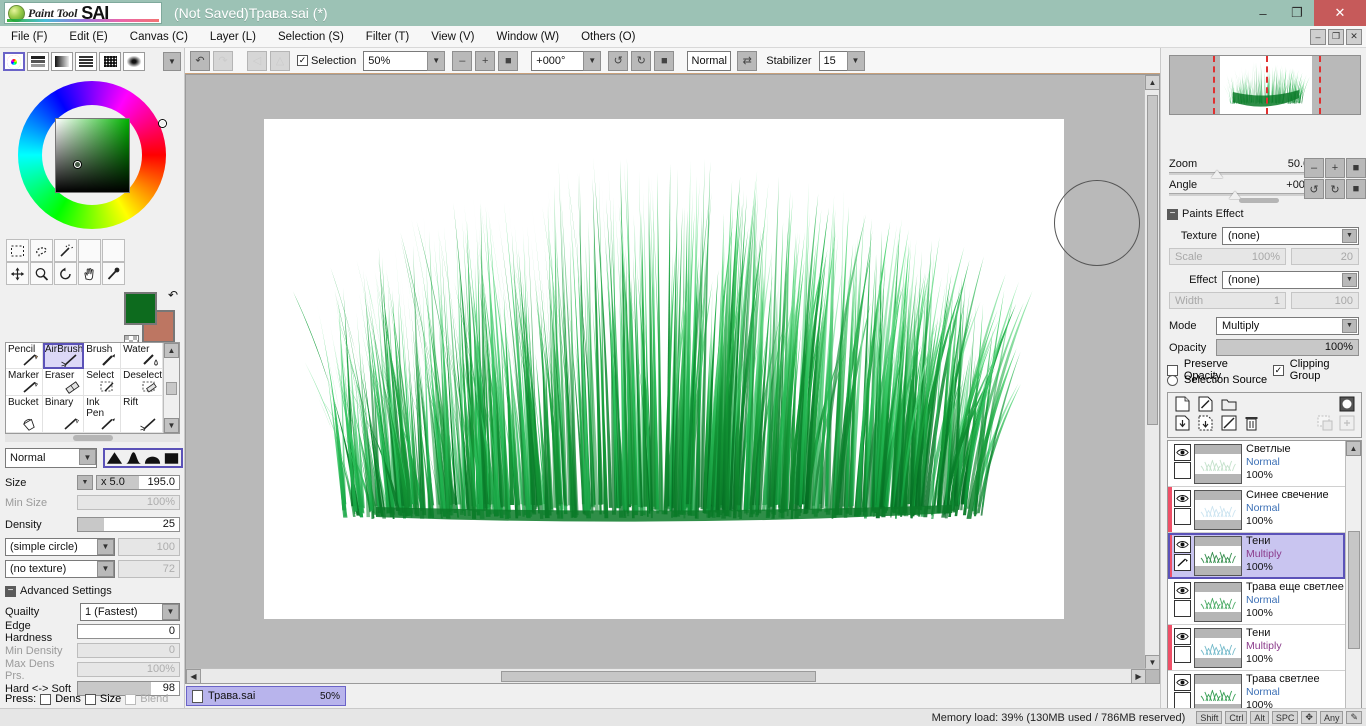  I want to click on collapse-minus-icon: −, so click(10, 591).